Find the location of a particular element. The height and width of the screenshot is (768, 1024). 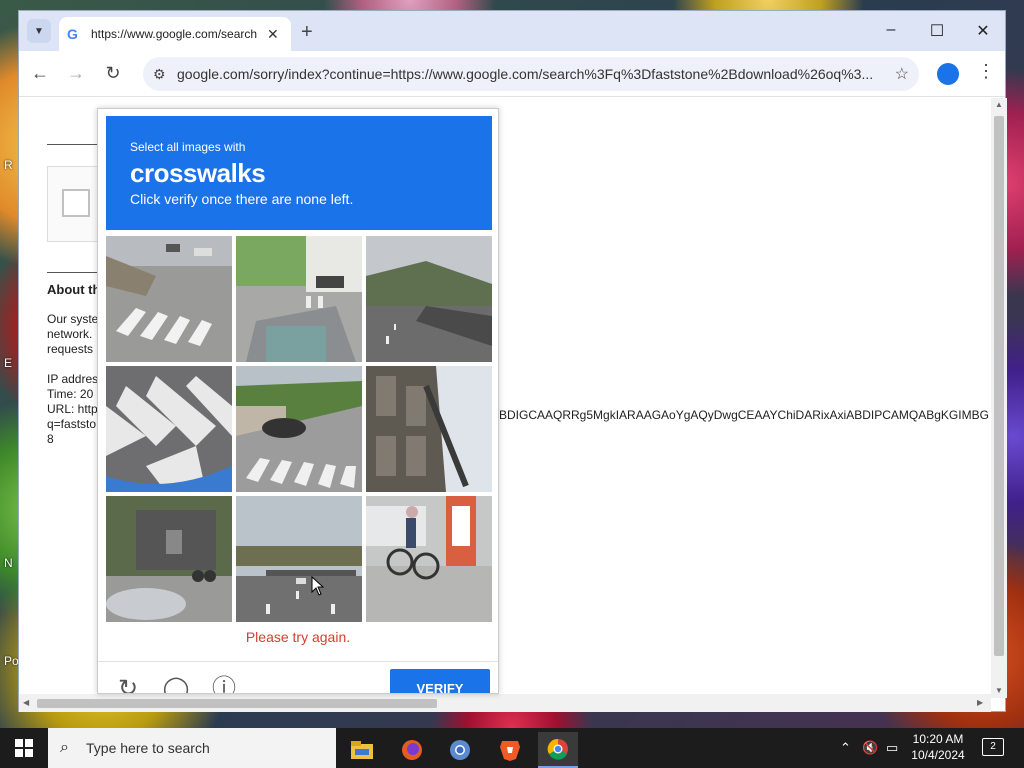

browser-tab: G https://www.google.com/search ✕ is located at coordinates (175, 34).